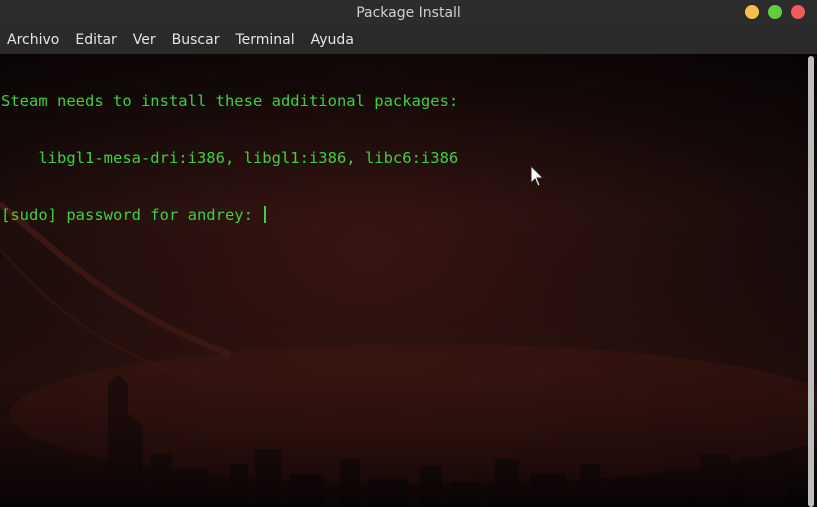 The width and height of the screenshot is (817, 507). Describe the element at coordinates (408, 40) in the screenshot. I see `menu-bar: Archivo Editar Ver Buscar Terminal Ayuda` at that location.